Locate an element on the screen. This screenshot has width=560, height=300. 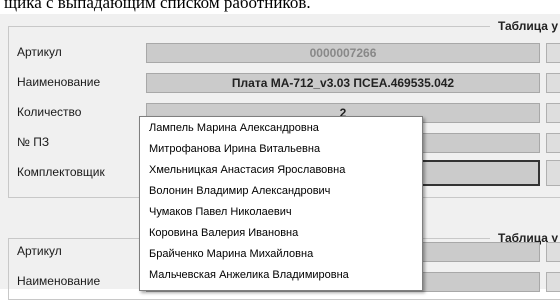
quantity-side-button is located at coordinates (553, 113).